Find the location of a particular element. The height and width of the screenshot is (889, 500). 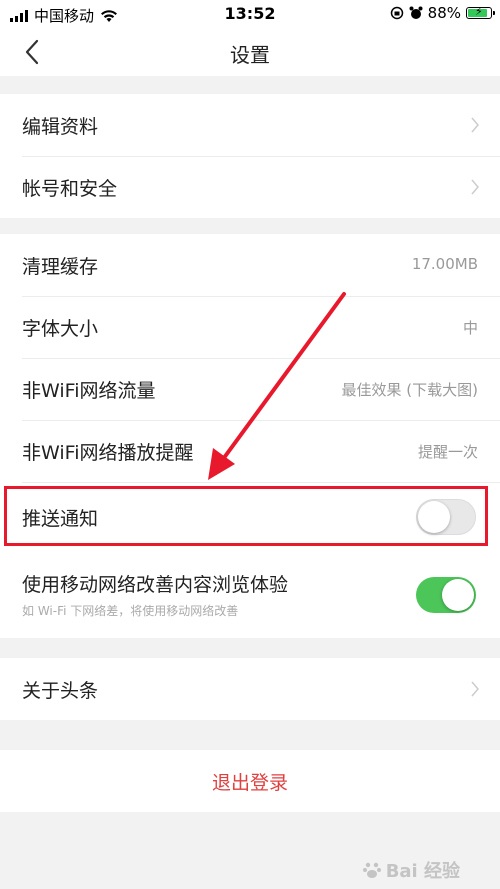

alarm-icon is located at coordinates (416, 12).